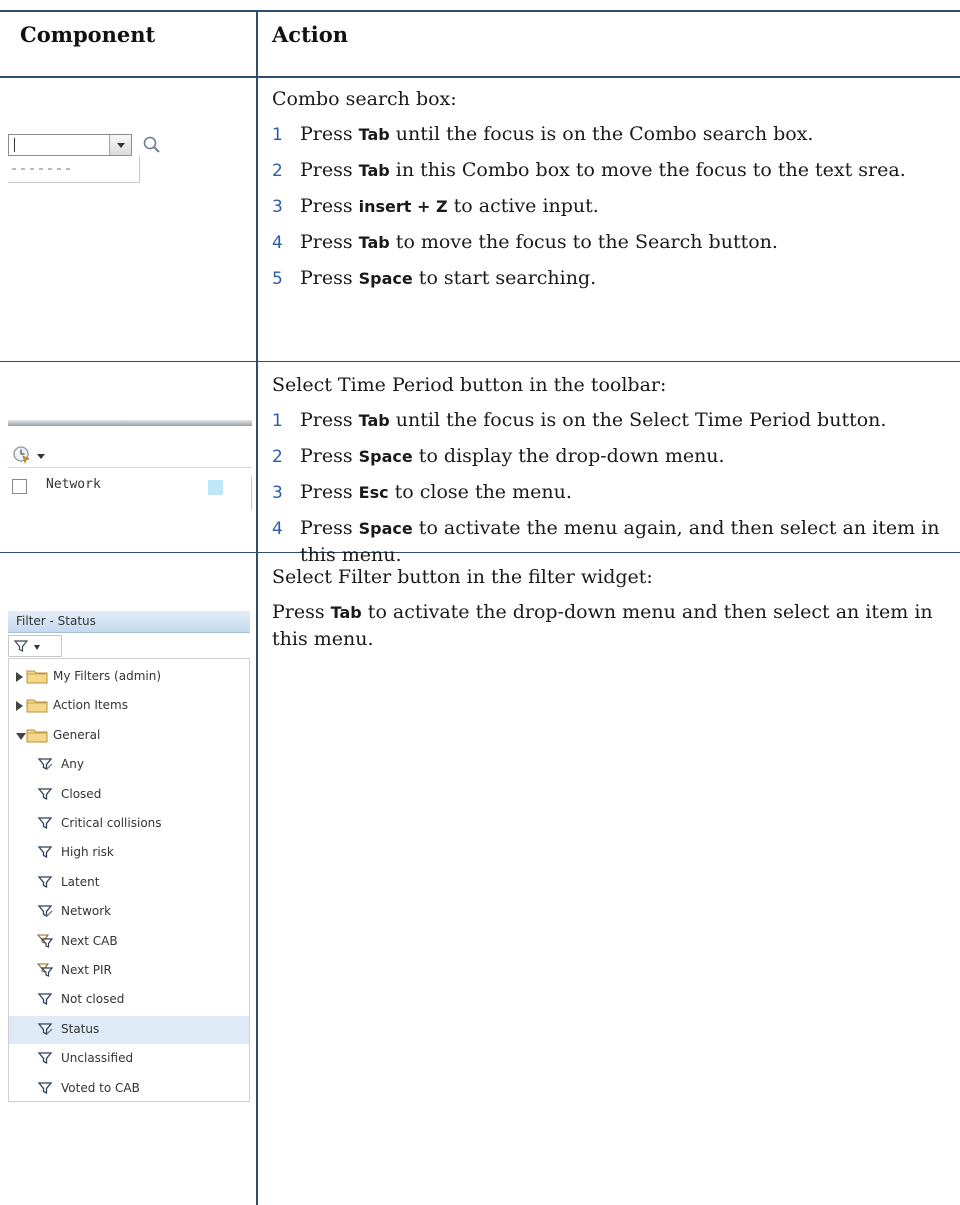  I want to click on step-item: 3 Press Esc to close the menu., so click(612, 492).